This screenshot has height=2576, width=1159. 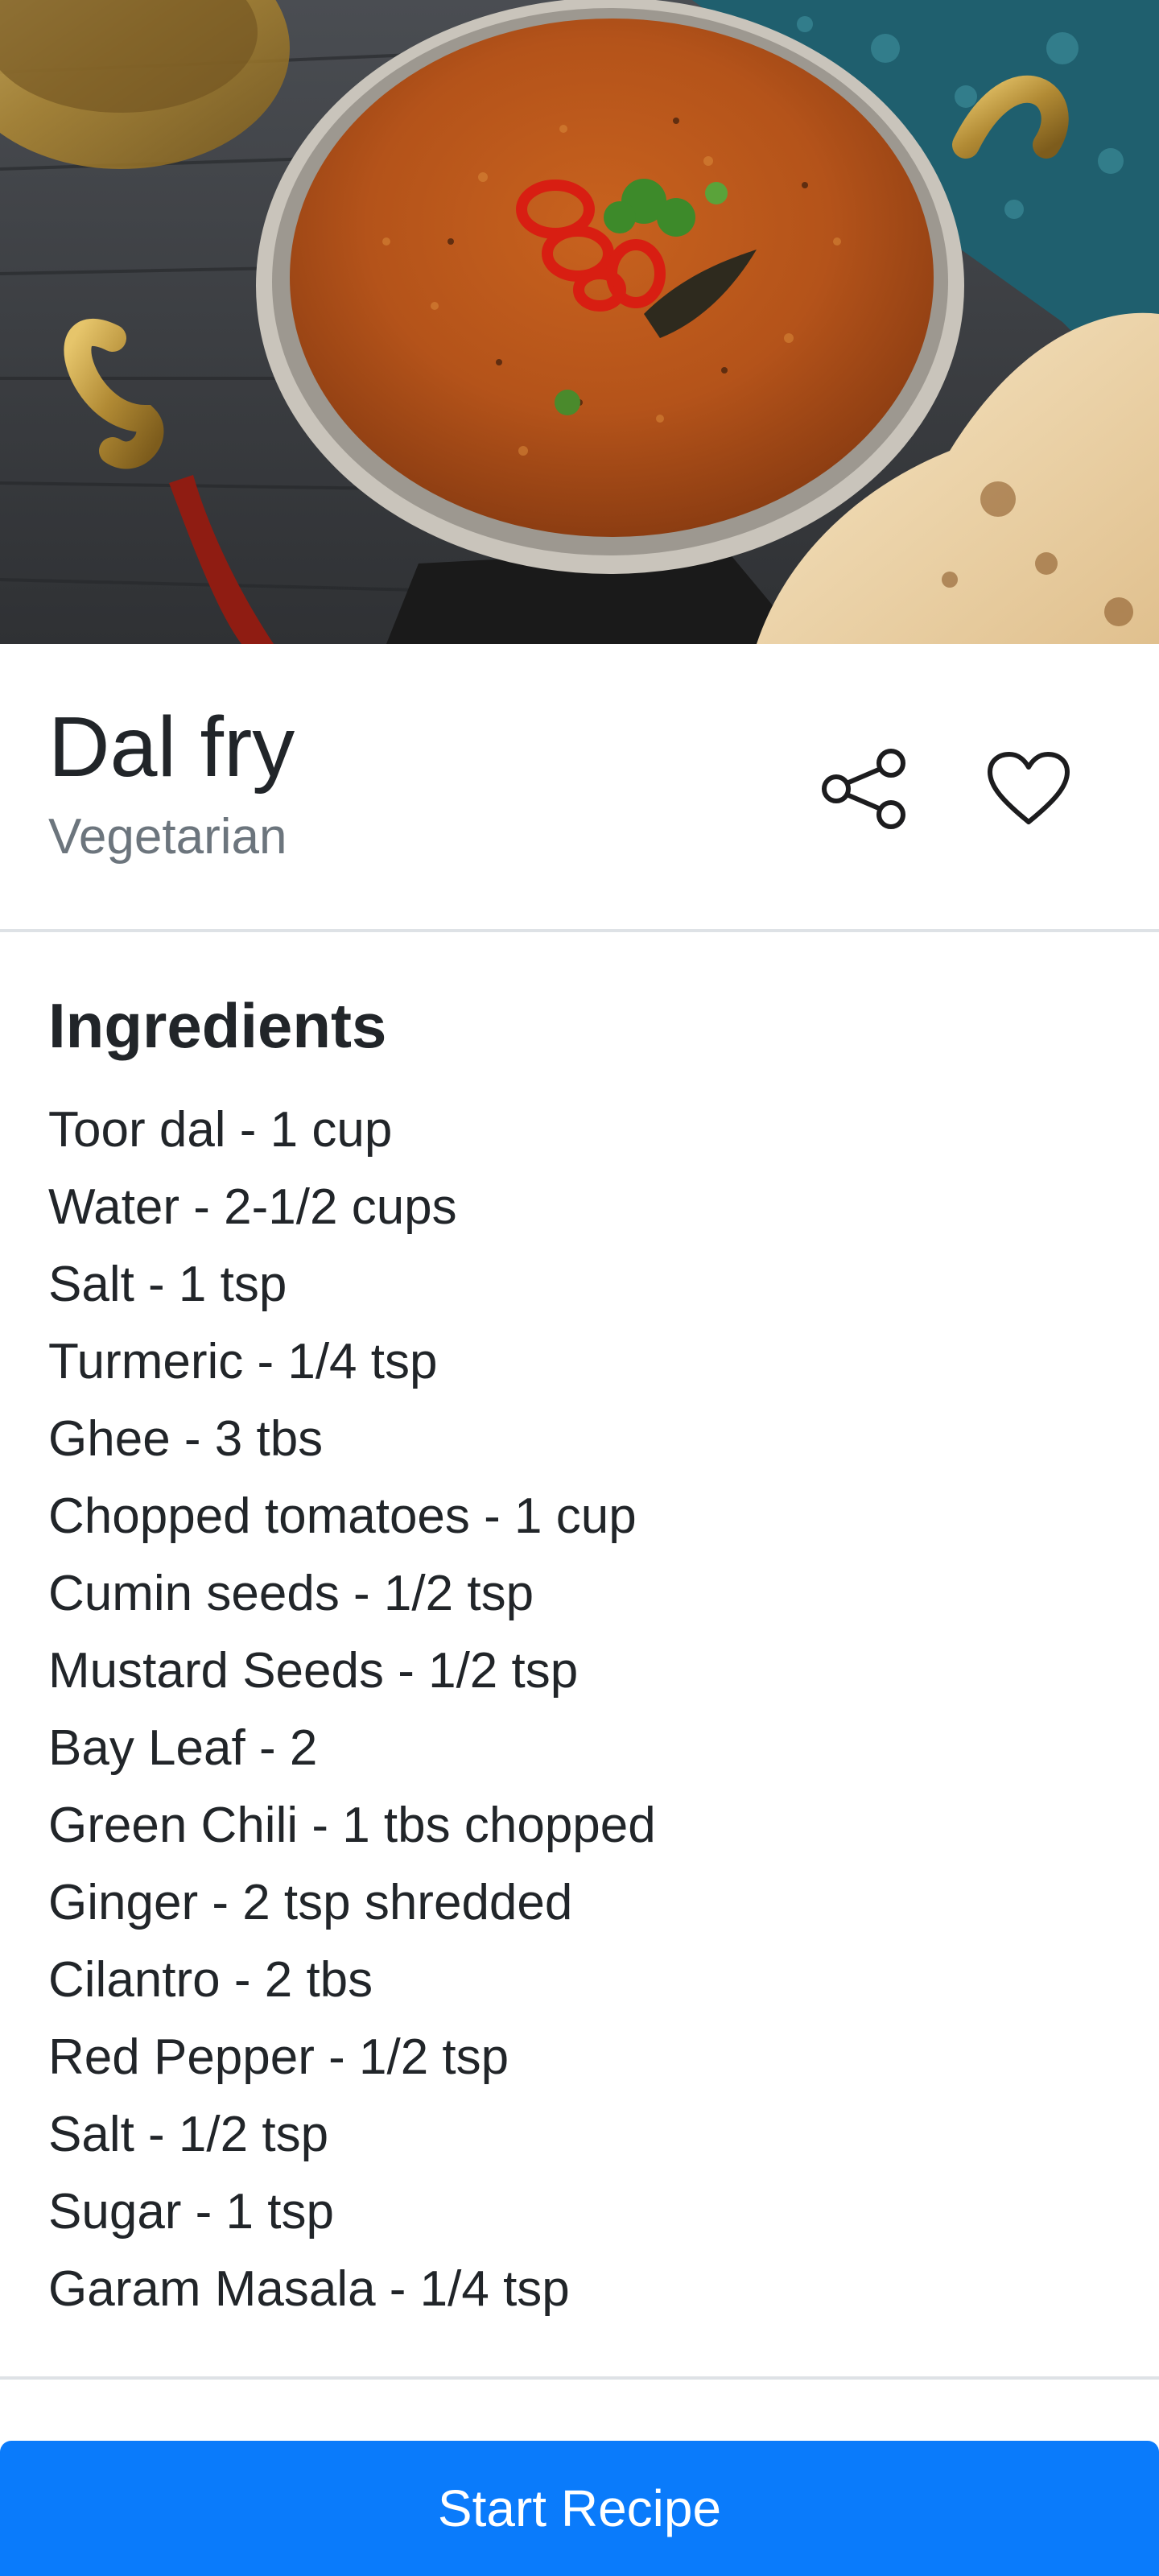 What do you see at coordinates (309, 2289) in the screenshot?
I see `ingredient-item: Garam Masala - 1/4 tsp` at bounding box center [309, 2289].